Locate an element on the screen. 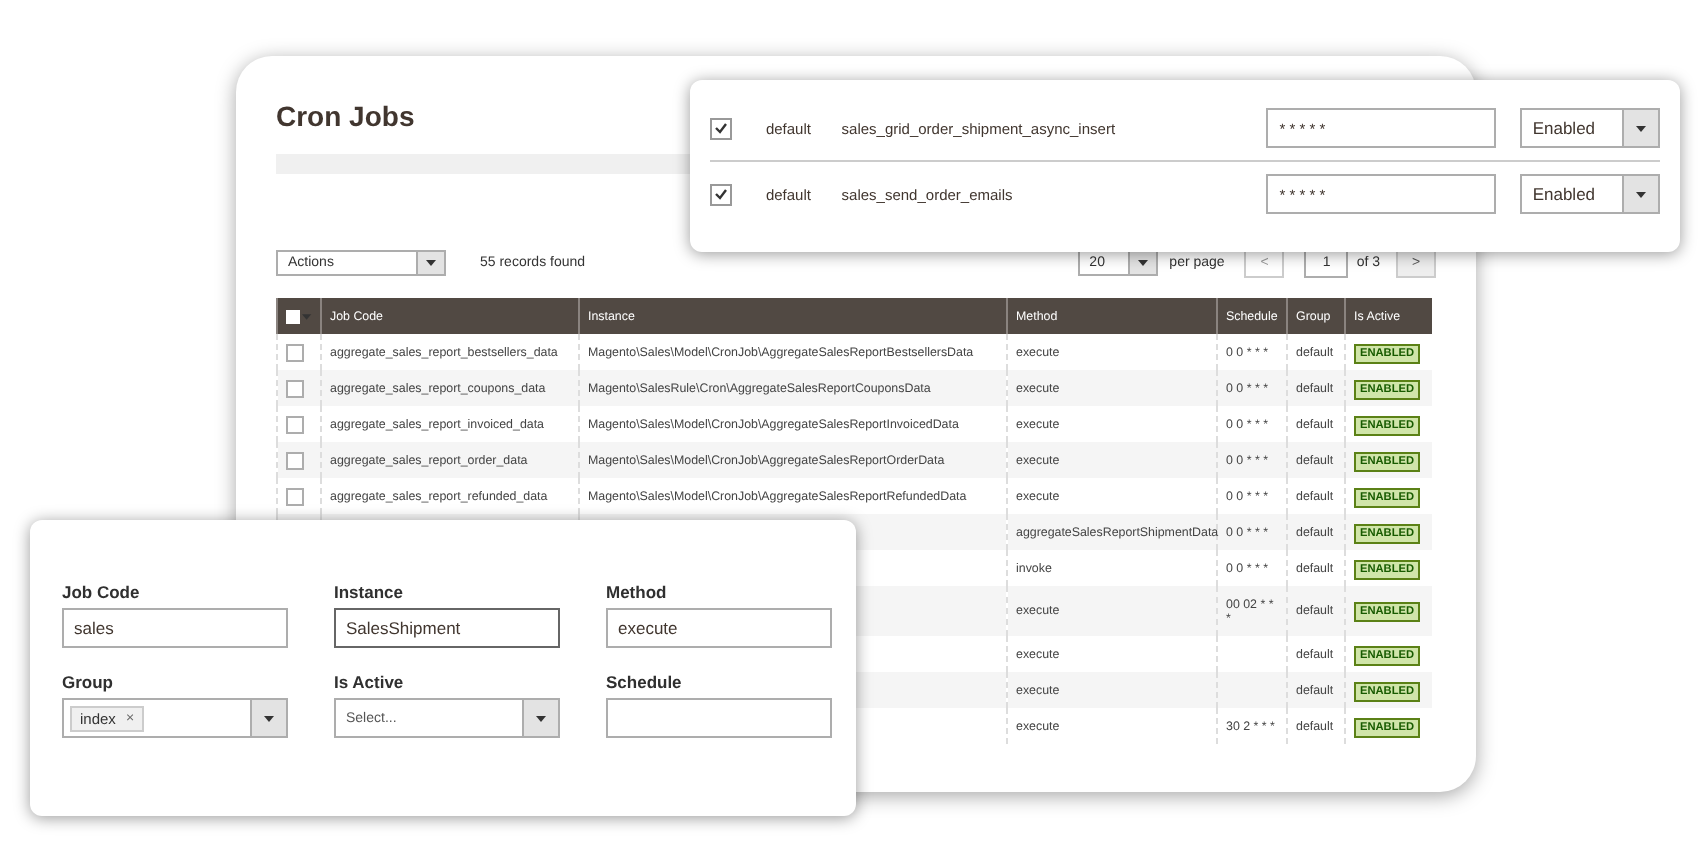 Image resolution: width=1706 pixels, height=850 pixels. field-label: Group is located at coordinates (88, 682).